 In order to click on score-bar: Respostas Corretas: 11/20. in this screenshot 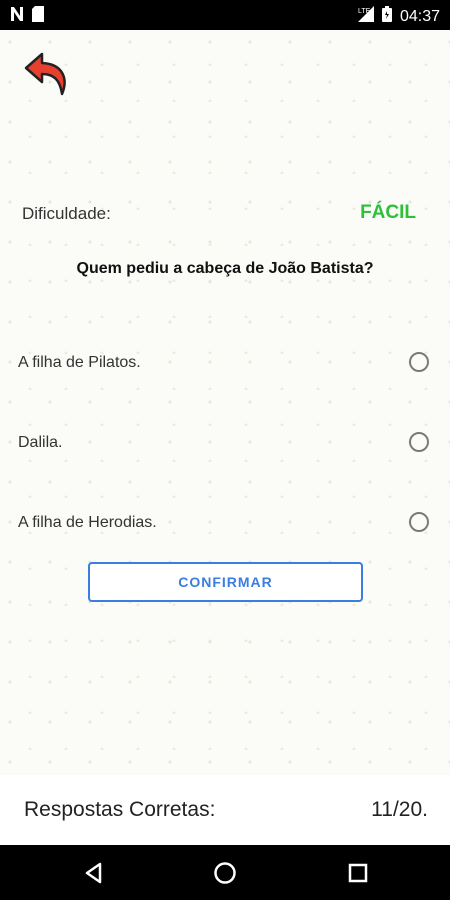, I will do `click(225, 810)`.